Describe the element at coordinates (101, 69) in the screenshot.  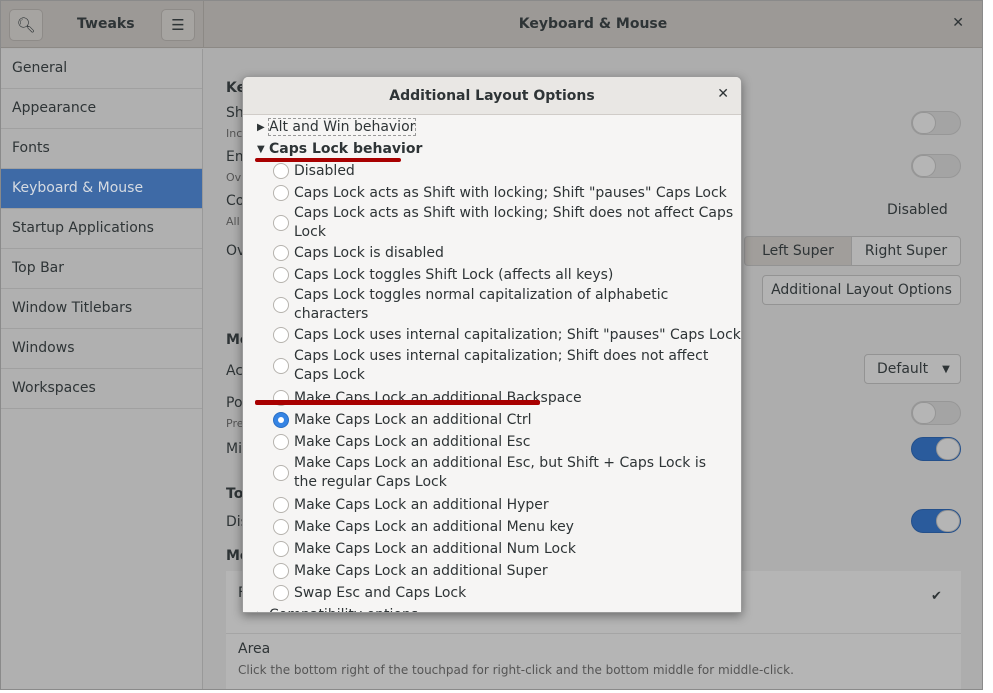
I see `sidebar-item: General` at that location.